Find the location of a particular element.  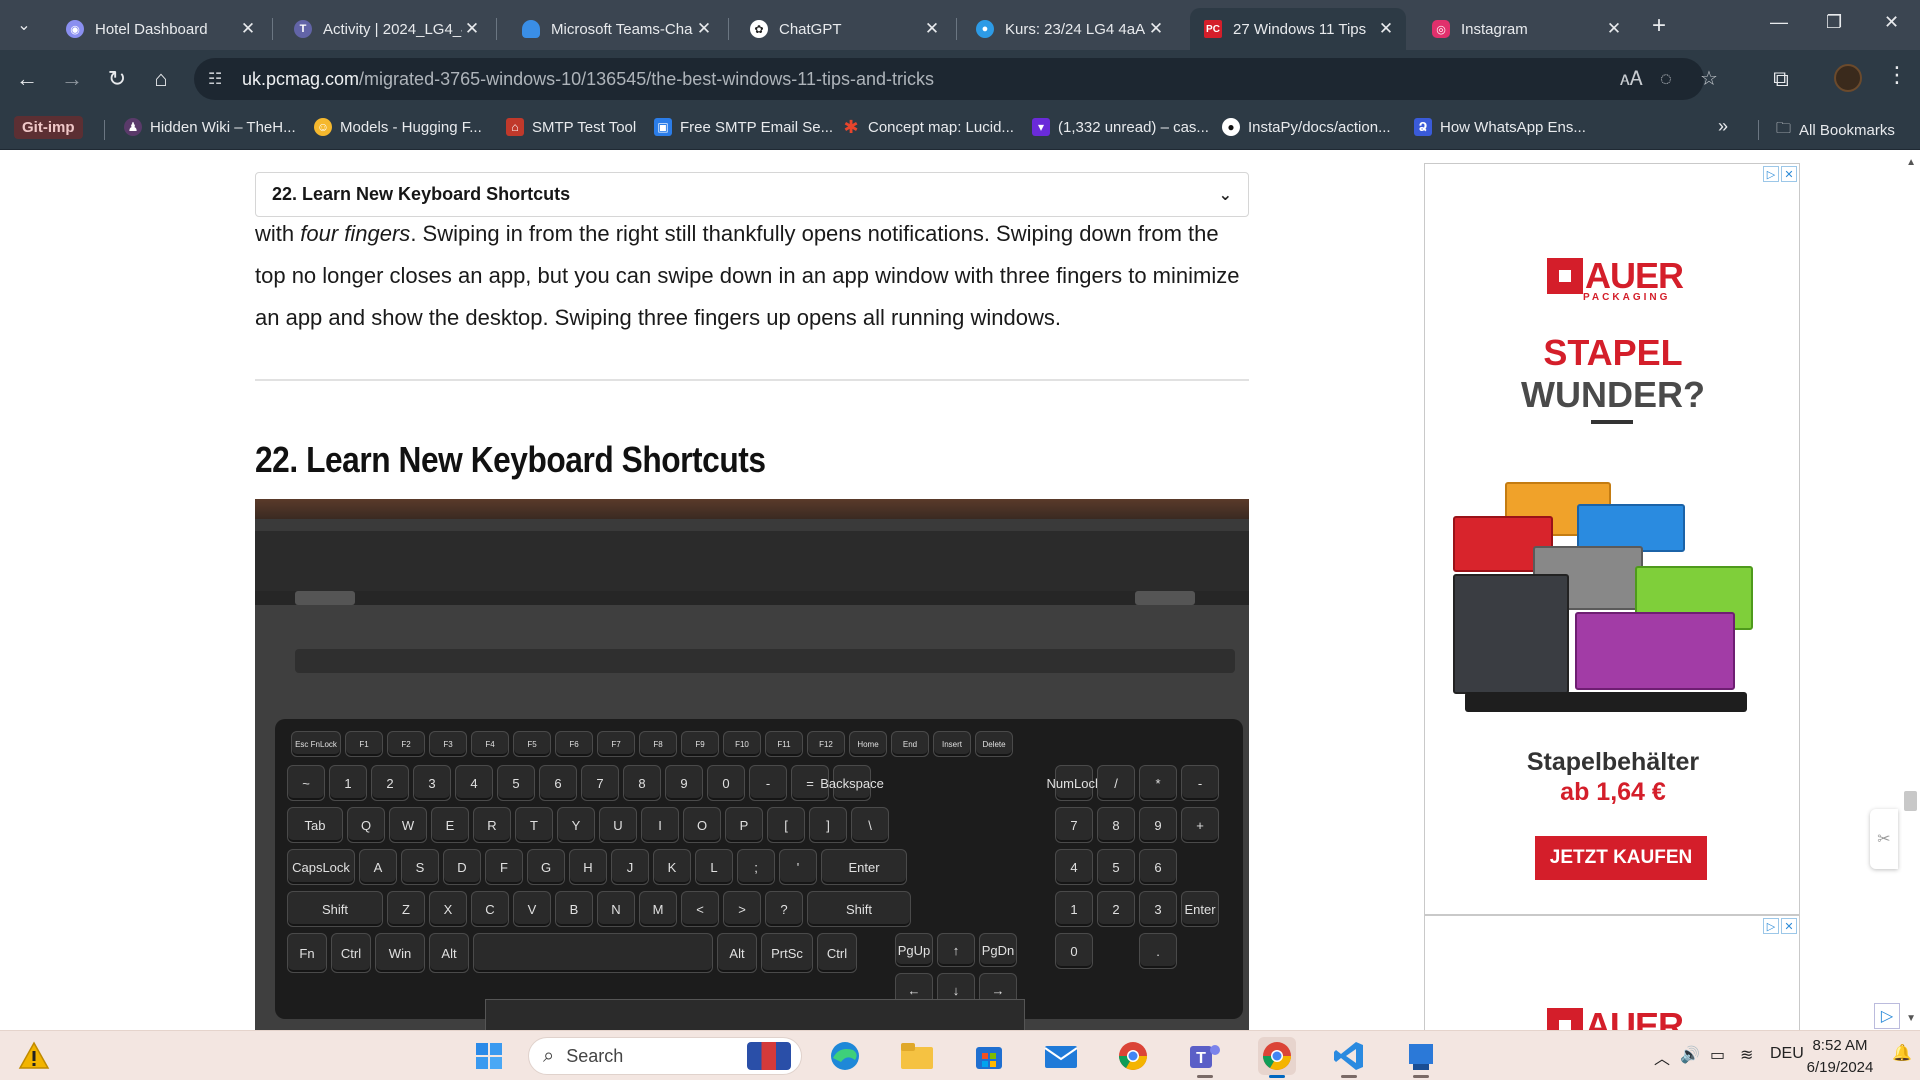

scroll-up-icon: ▲ is located at coordinates (1911, 162).